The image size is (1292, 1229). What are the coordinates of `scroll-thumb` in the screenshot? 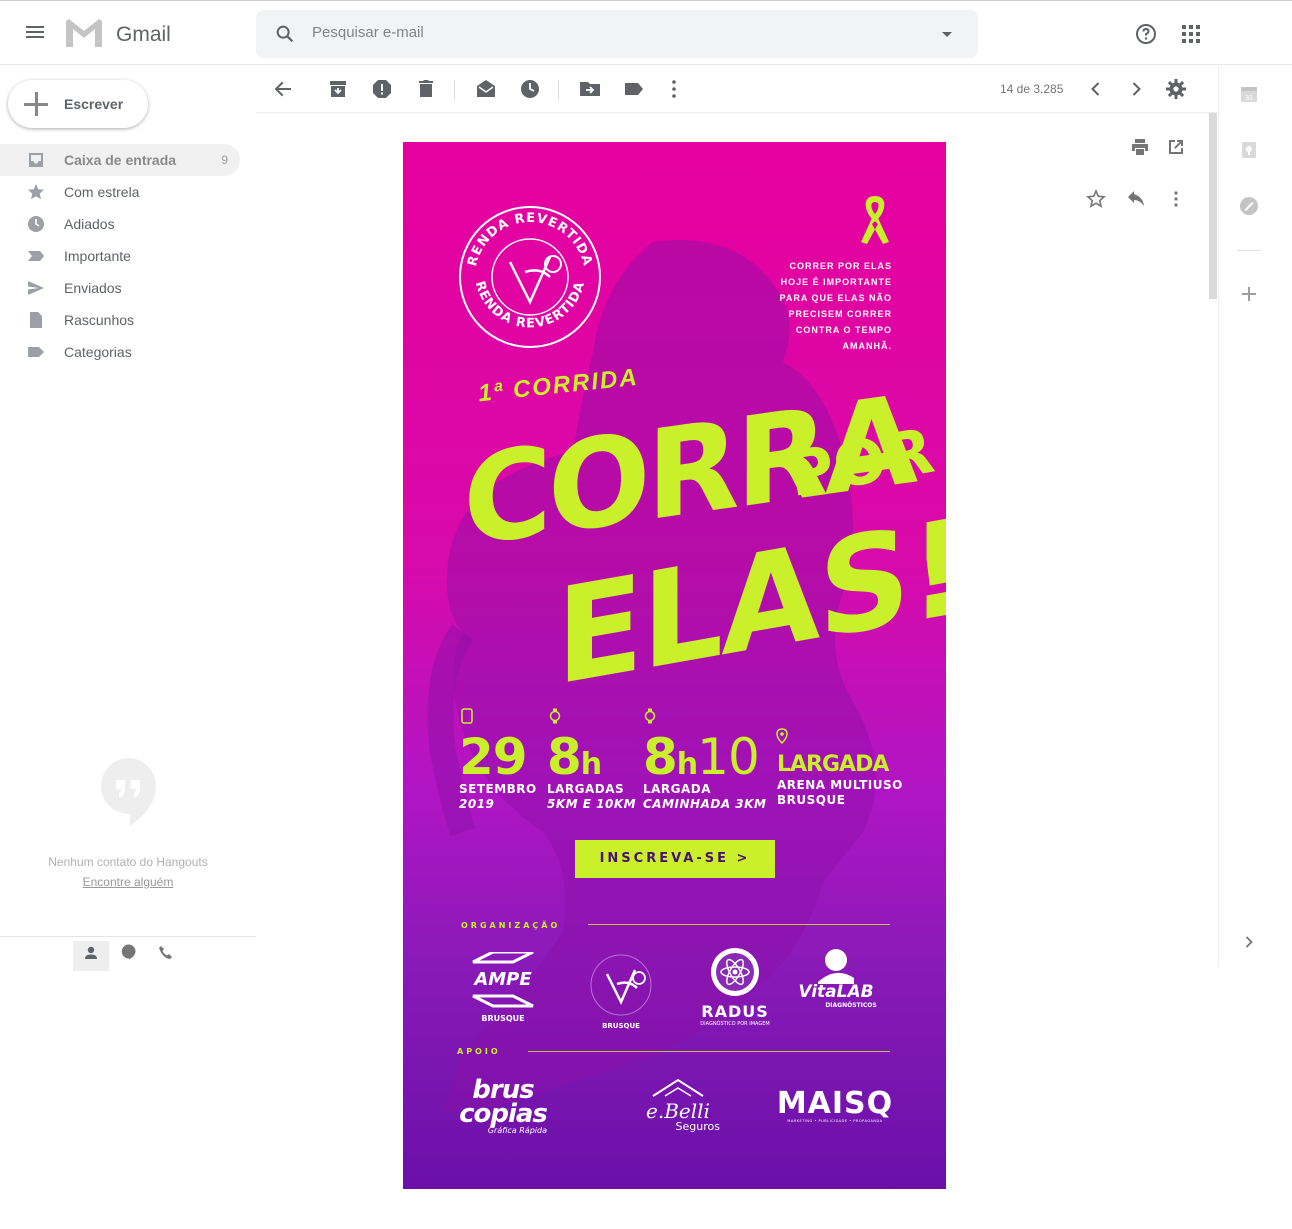 It's located at (1213, 206).